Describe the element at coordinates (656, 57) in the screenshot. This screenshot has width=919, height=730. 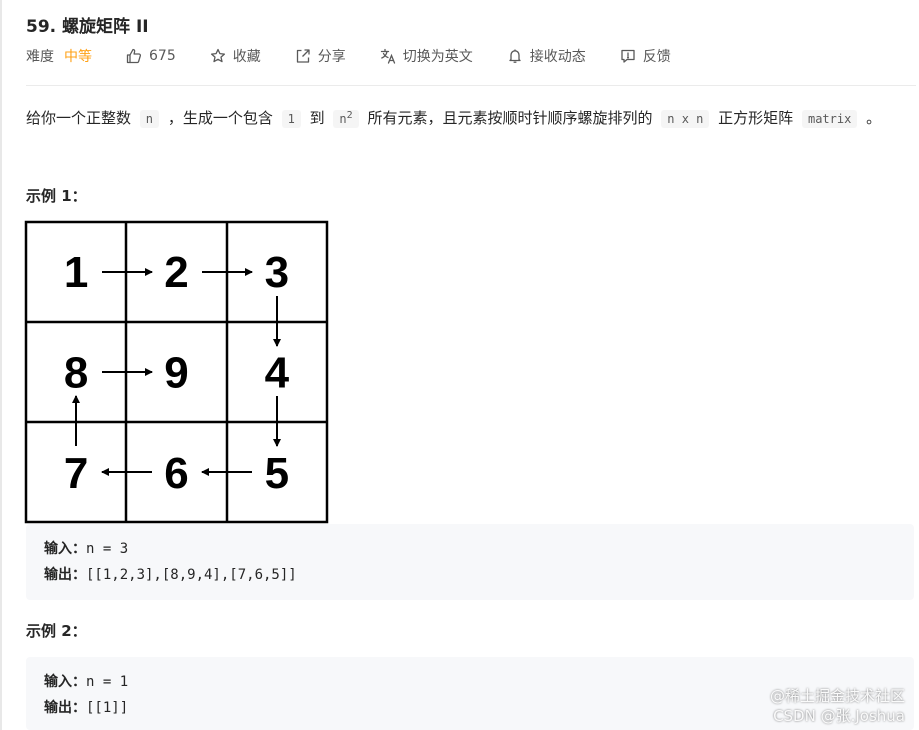
I see `feedback-label: 反馈` at that location.